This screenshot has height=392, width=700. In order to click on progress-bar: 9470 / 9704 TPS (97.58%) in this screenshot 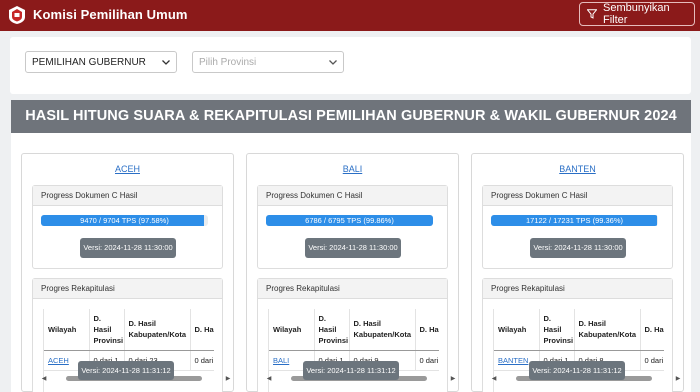, I will do `click(124, 220)`.